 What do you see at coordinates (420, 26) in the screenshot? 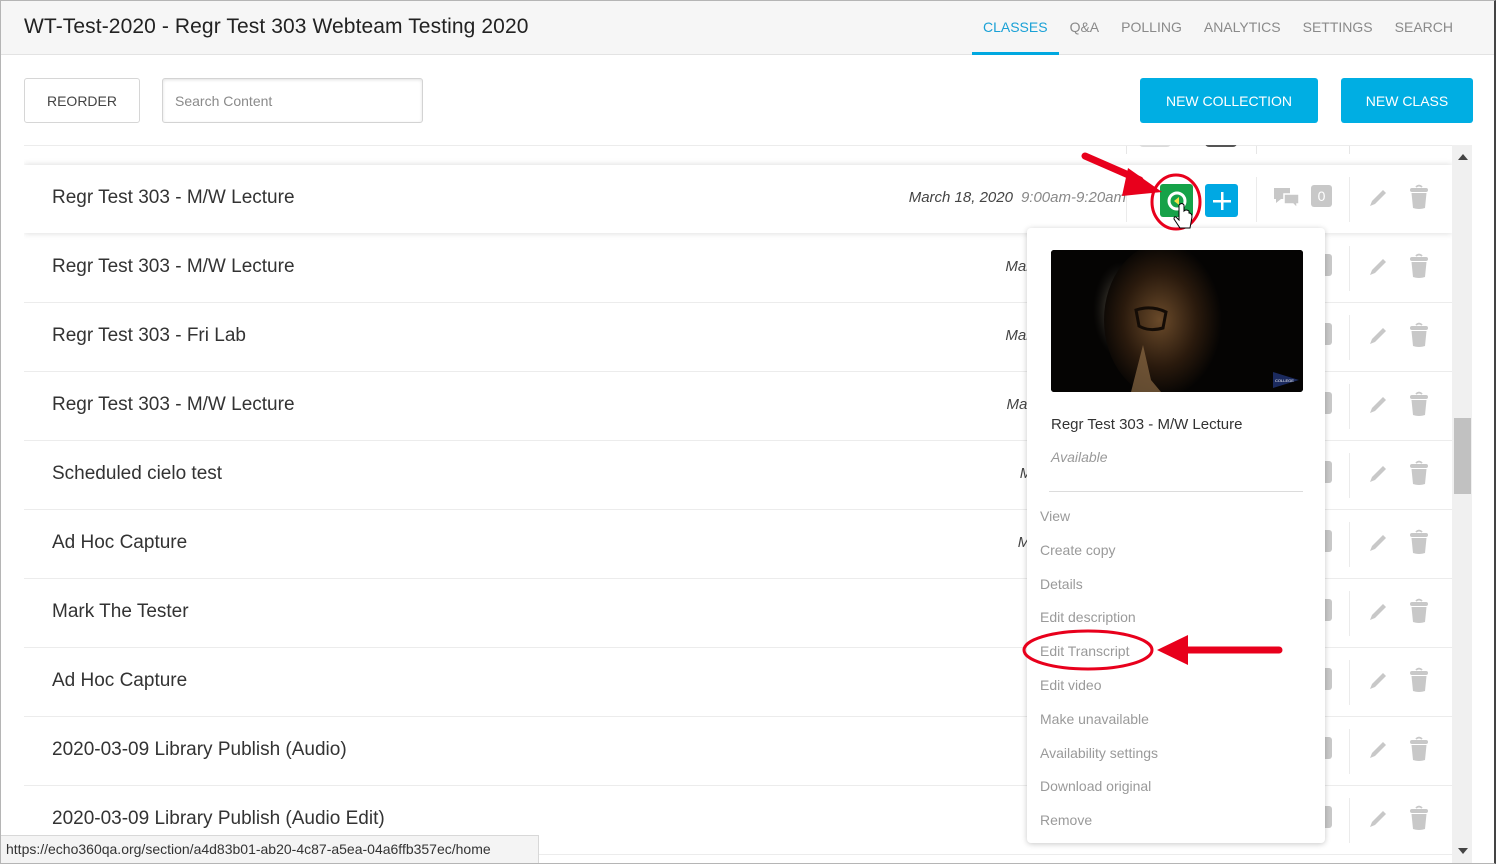
I see `term-title: Webteam Testing 2020` at bounding box center [420, 26].